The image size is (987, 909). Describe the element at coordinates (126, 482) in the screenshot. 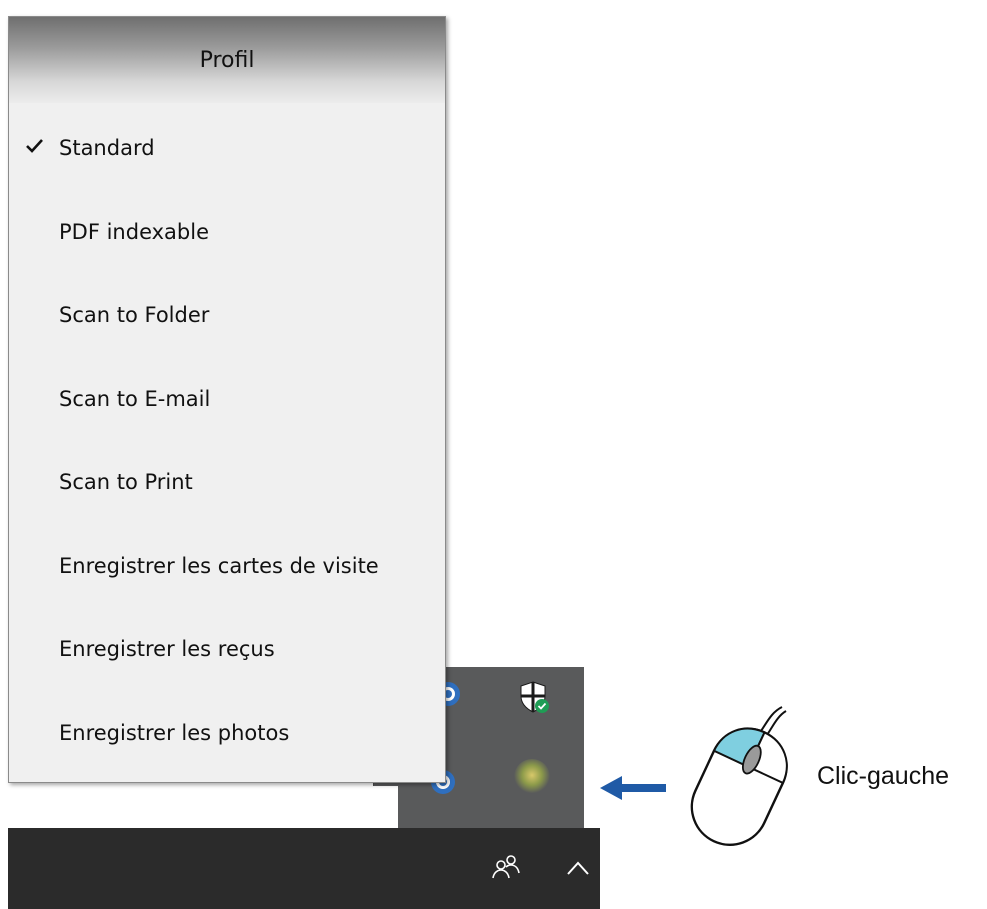

I see `menu-item-label: Scan to Print` at that location.